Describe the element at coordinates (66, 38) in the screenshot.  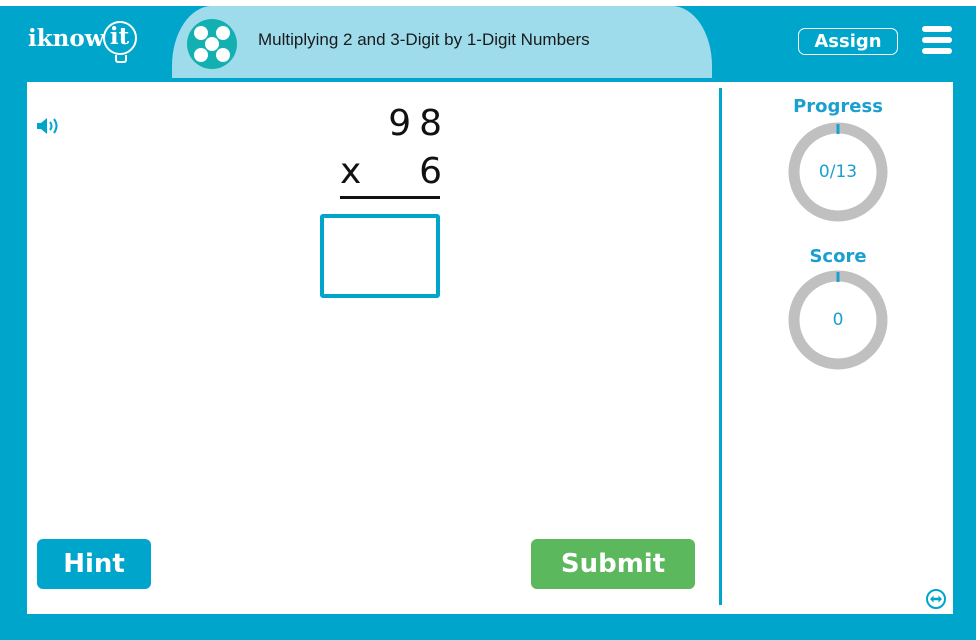
I see `logo-text: iknow` at that location.